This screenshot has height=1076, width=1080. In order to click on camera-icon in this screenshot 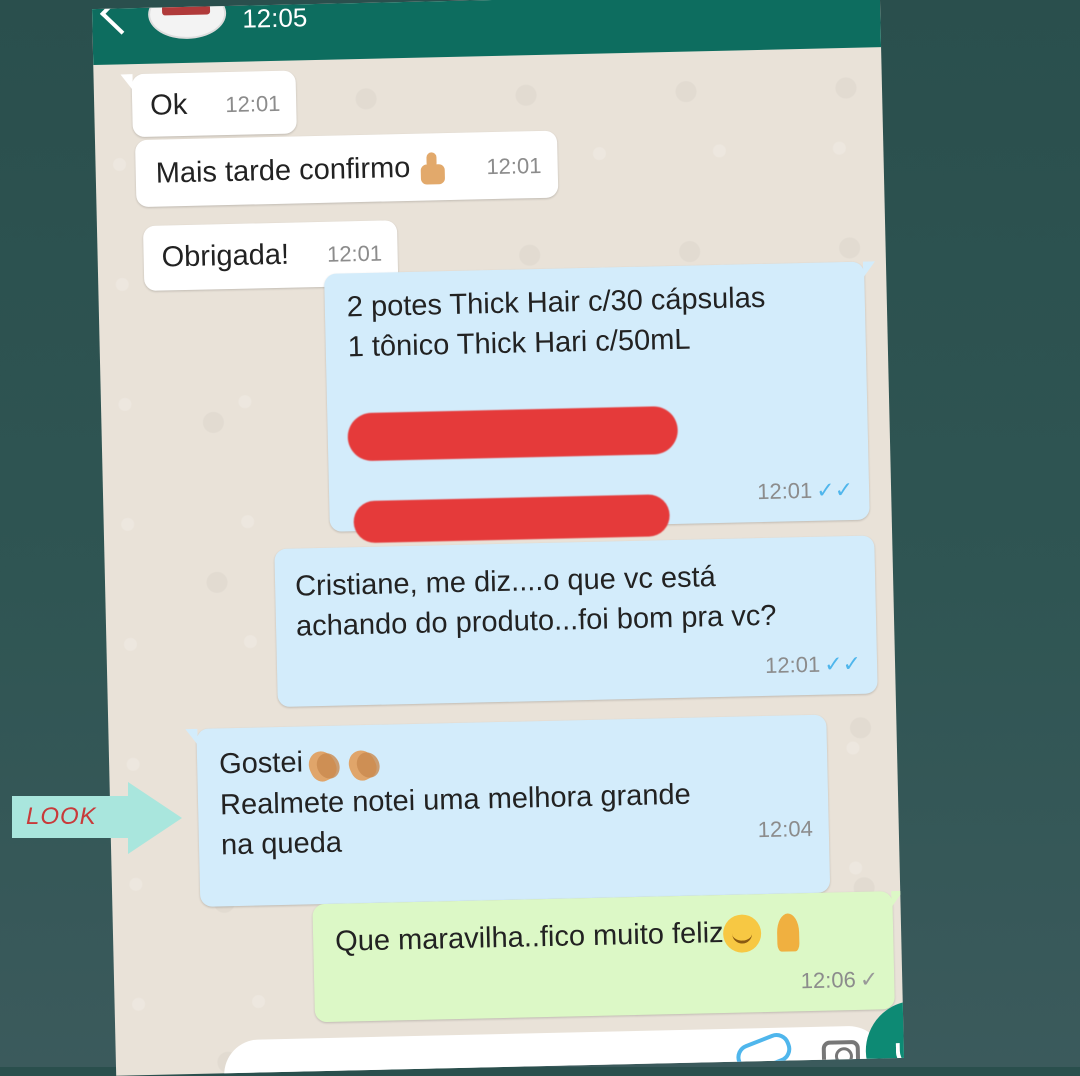, I will do `click(841, 1054)`.